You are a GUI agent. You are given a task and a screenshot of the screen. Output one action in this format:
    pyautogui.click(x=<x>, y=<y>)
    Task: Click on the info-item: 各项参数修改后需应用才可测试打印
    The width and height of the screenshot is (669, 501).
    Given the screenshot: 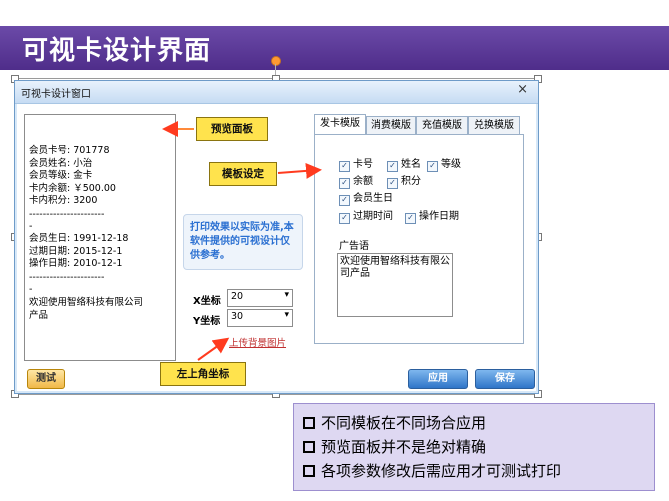 What is the action you would take?
    pyautogui.click(x=432, y=470)
    